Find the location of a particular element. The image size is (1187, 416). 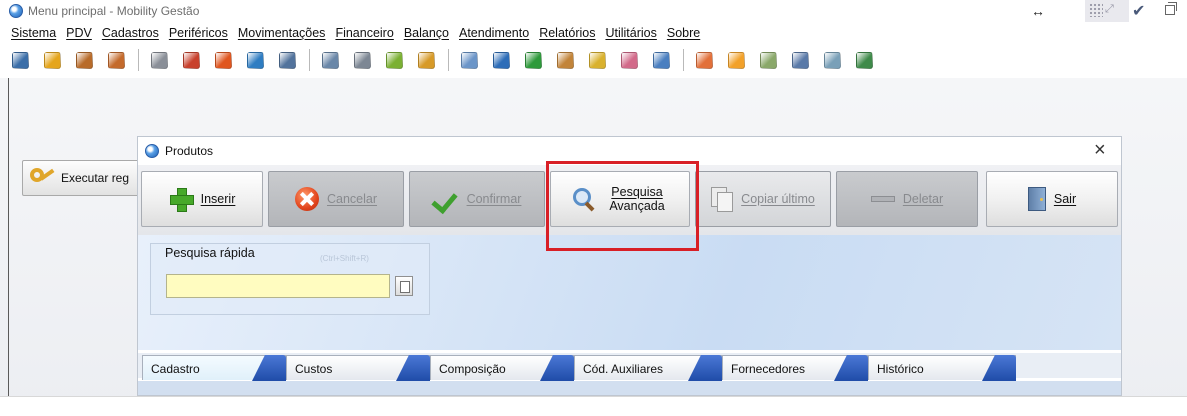

money-icon is located at coordinates (533, 60).